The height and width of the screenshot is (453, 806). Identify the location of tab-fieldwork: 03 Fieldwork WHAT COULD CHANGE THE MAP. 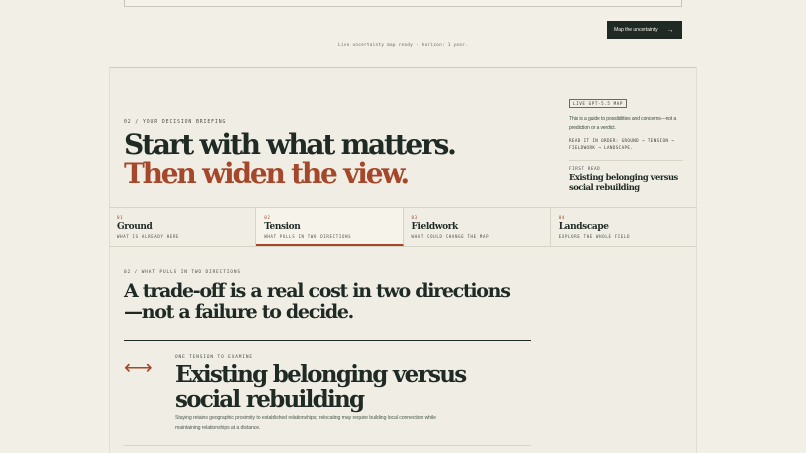
(477, 227).